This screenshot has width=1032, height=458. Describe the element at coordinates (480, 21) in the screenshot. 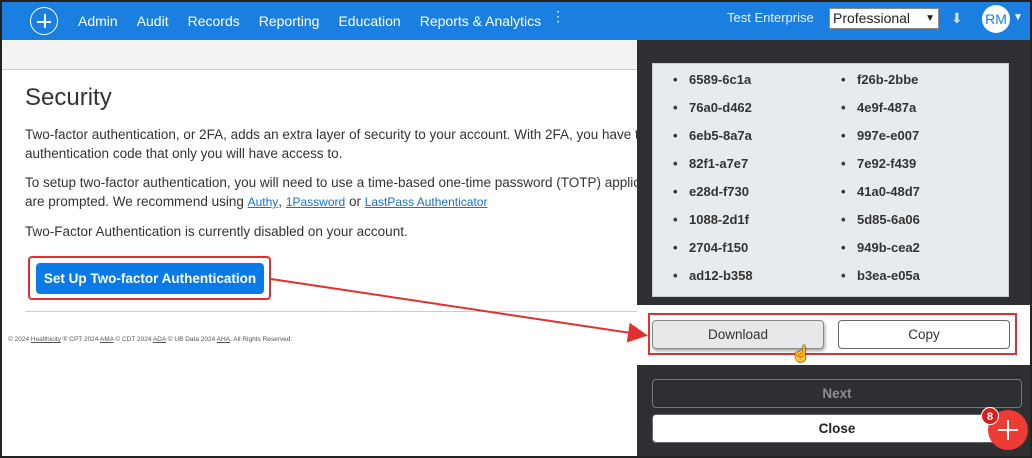

I see `nav-item-reports-analytics: Reports & Analytics` at that location.